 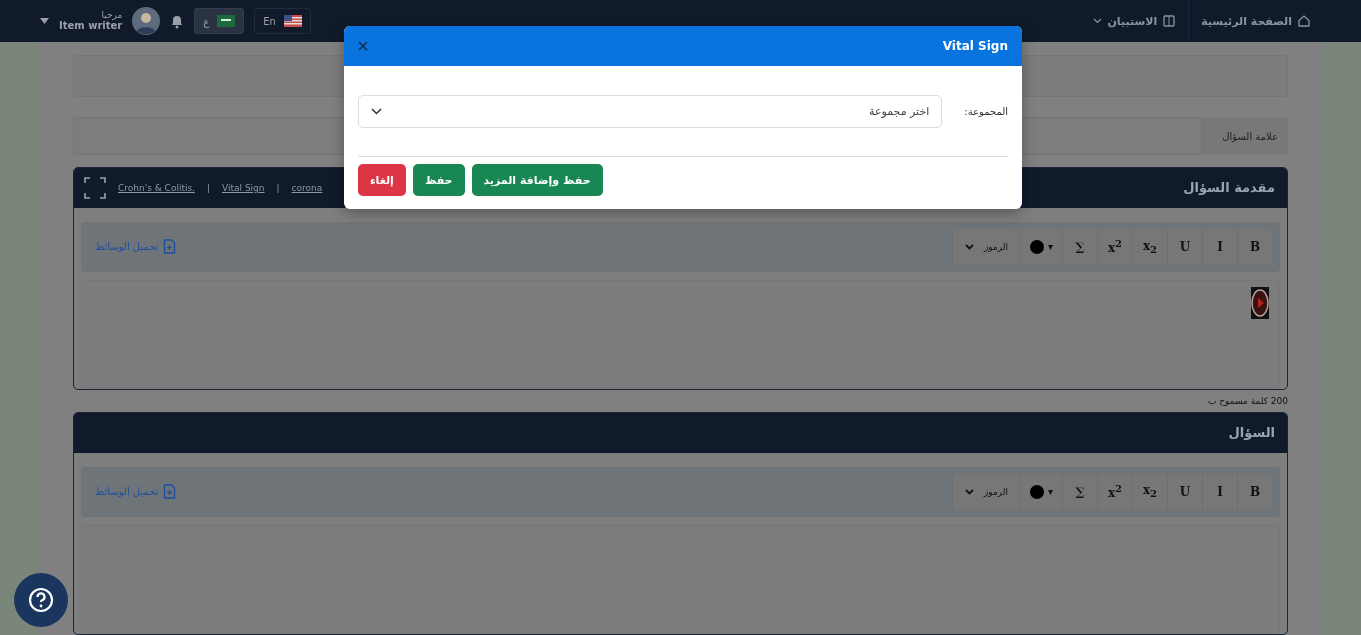 I want to click on dialog-button: إلغاء, so click(x=382, y=180).